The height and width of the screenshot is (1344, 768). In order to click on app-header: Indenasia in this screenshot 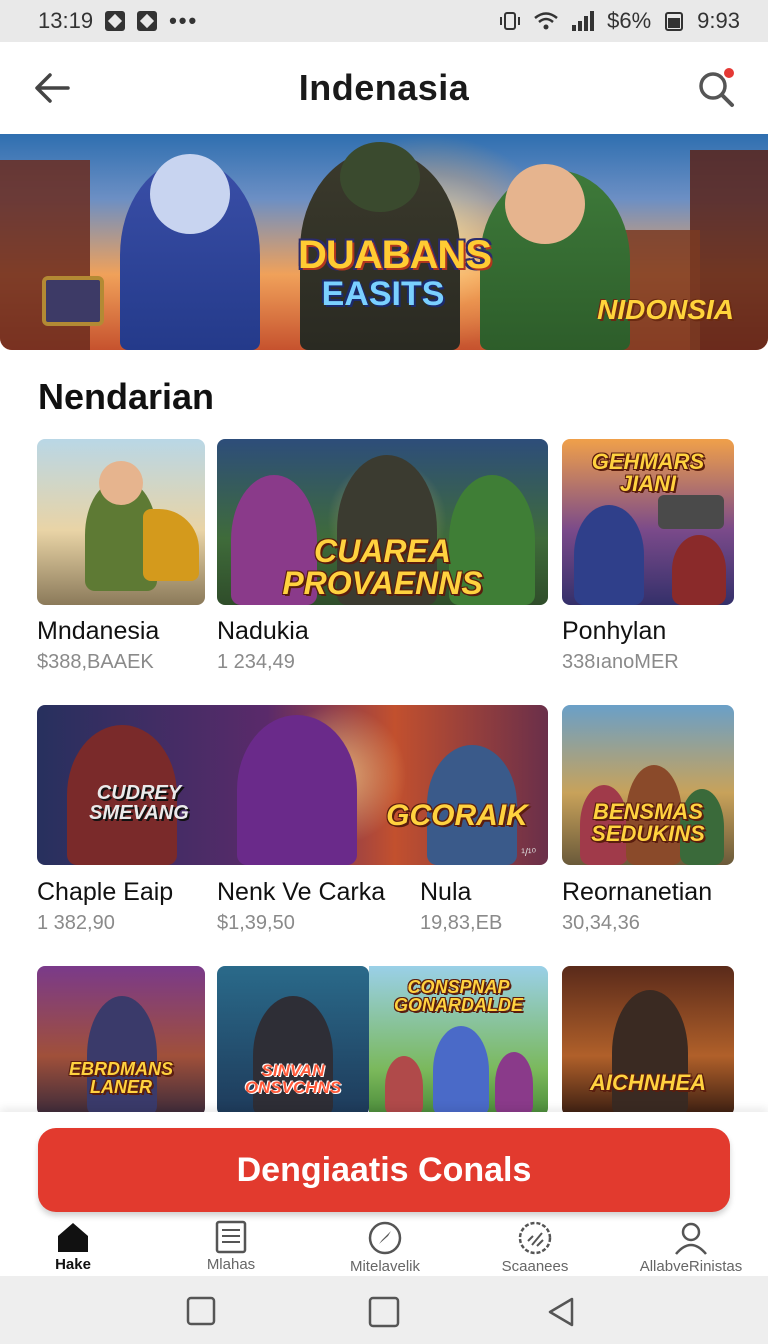, I will do `click(384, 88)`.